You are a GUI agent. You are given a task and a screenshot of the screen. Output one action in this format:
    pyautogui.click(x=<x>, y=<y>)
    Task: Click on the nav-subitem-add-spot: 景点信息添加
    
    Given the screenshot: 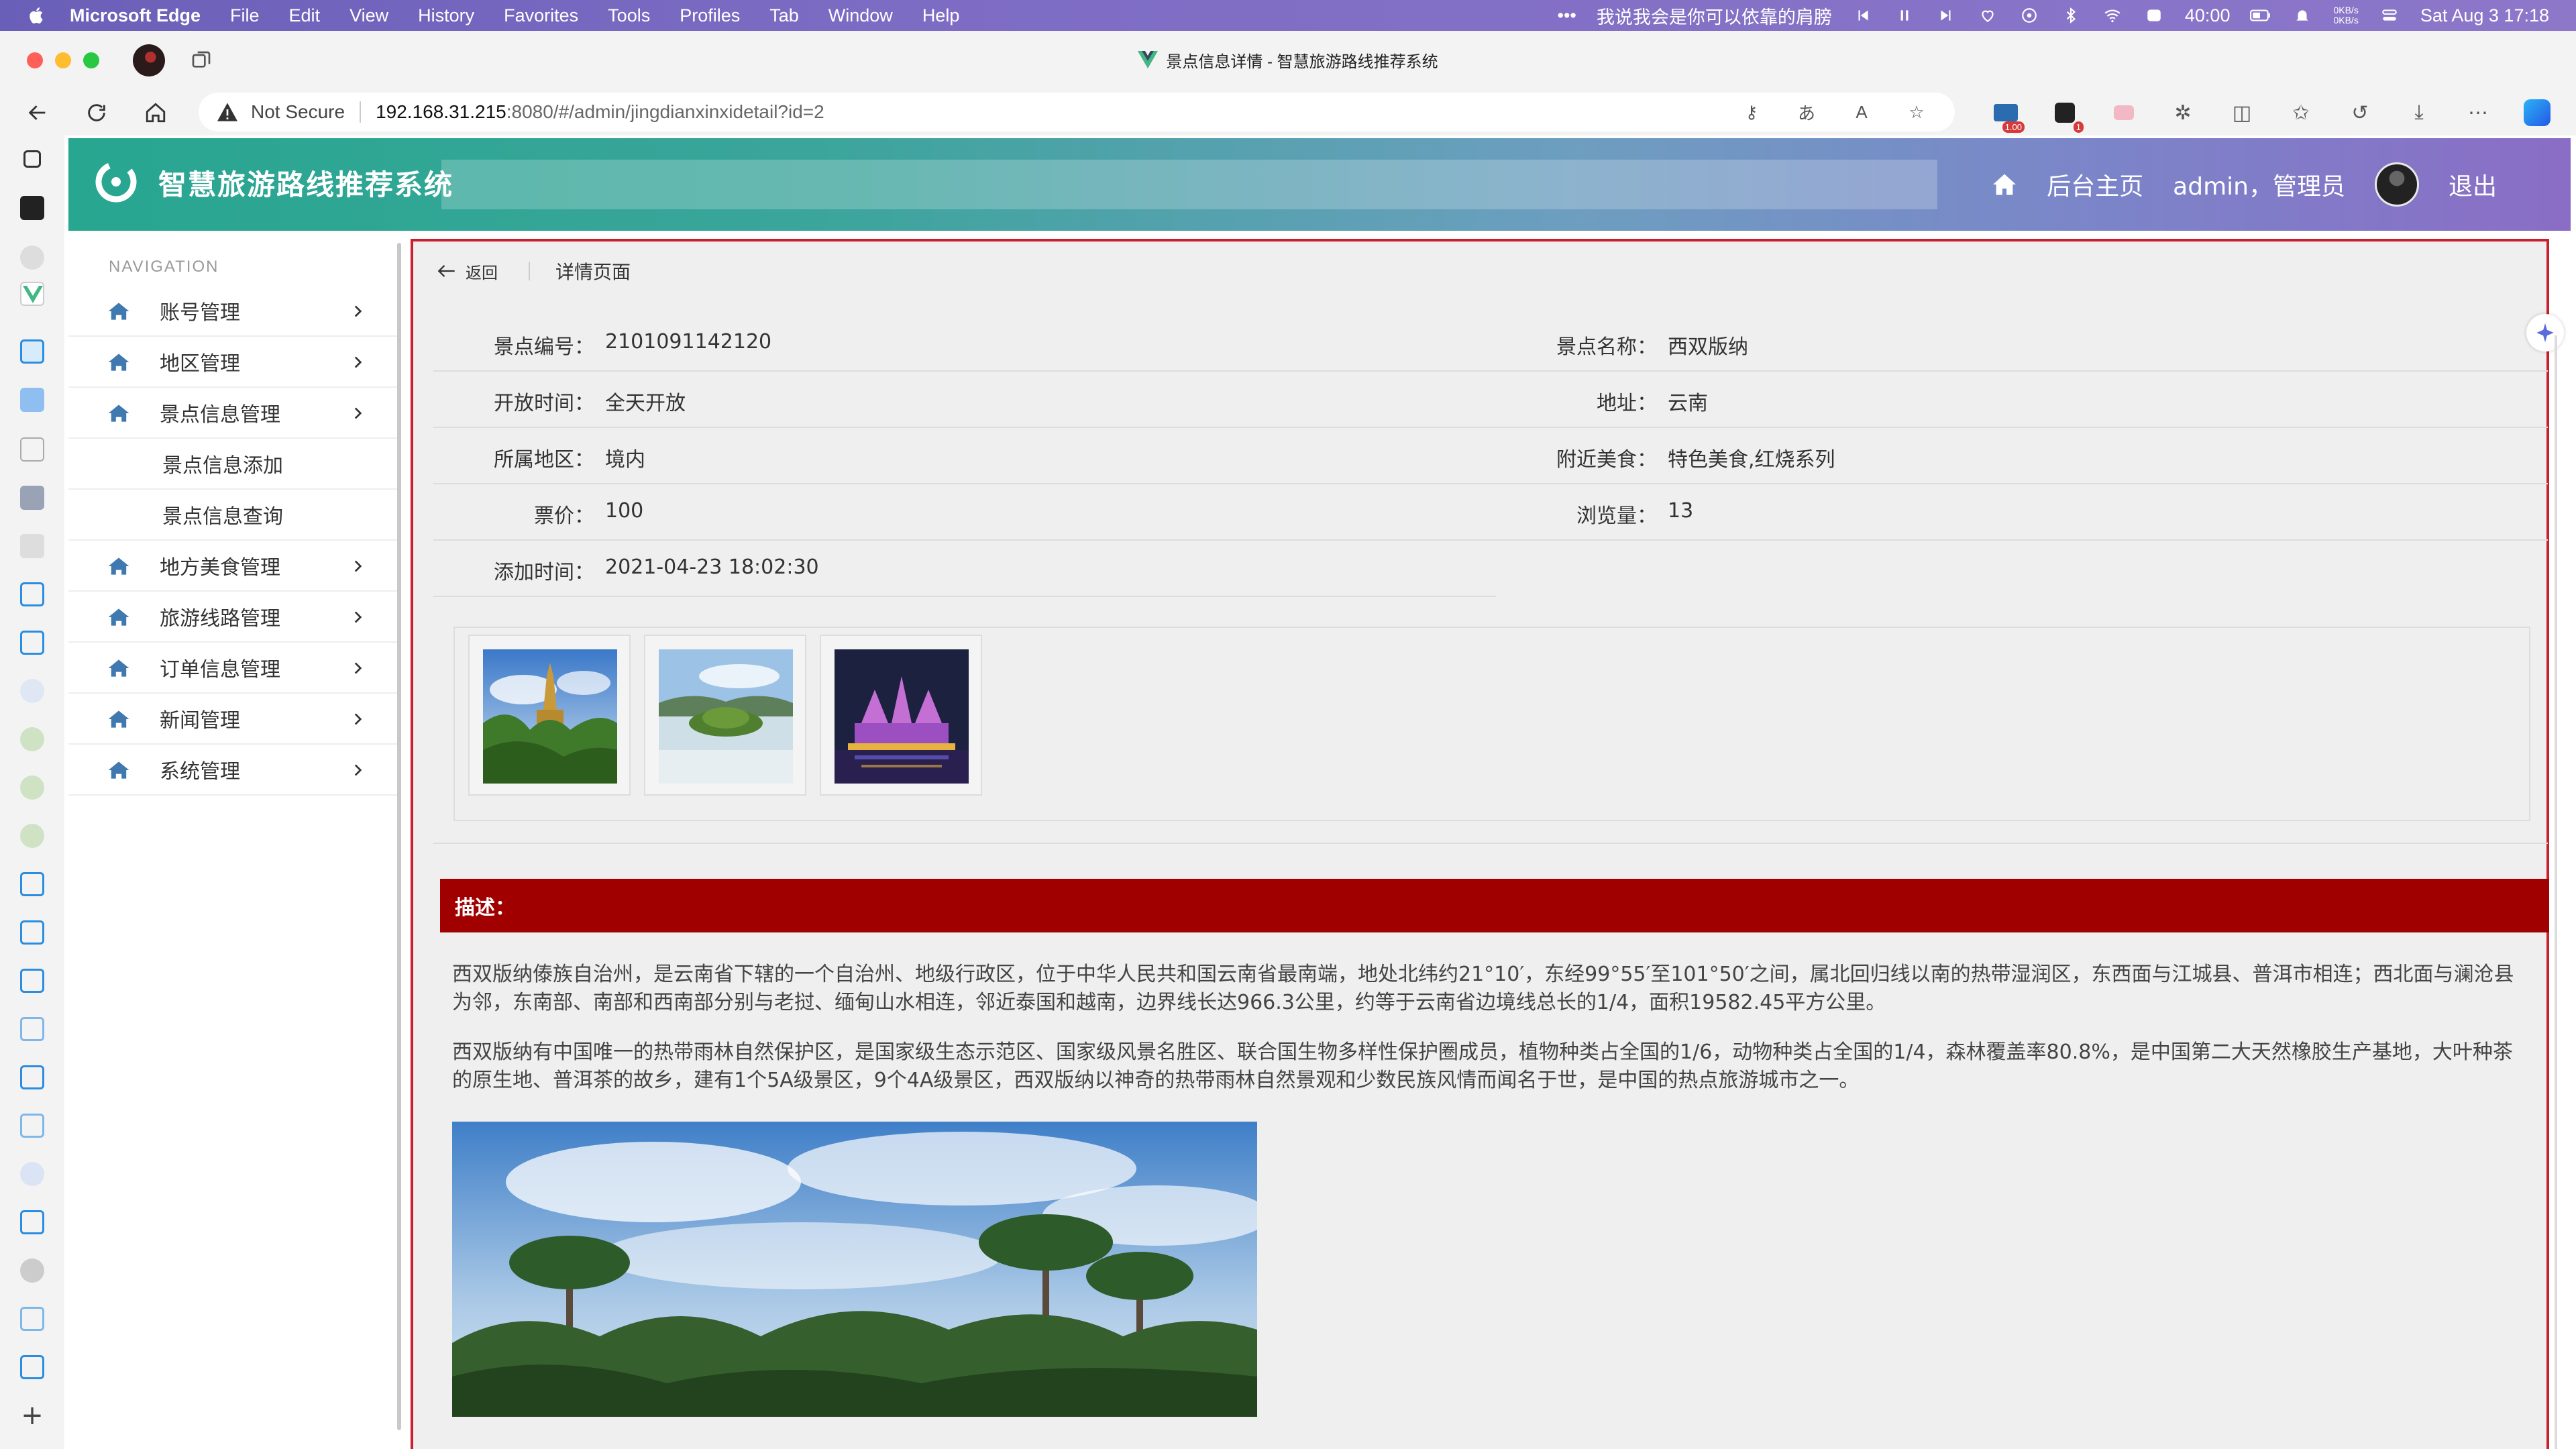 What is the action you would take?
    pyautogui.click(x=233, y=464)
    